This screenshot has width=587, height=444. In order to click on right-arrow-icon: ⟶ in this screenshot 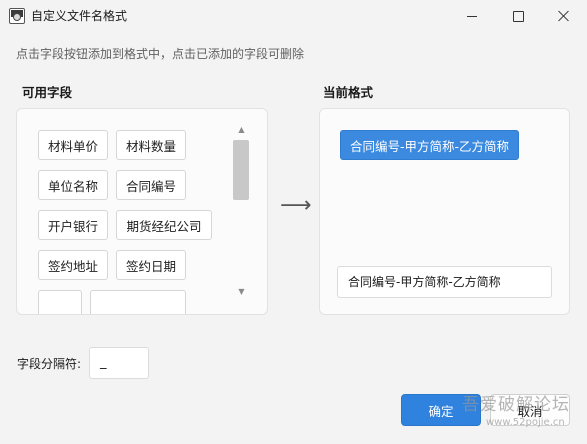, I will do `click(296, 205)`.